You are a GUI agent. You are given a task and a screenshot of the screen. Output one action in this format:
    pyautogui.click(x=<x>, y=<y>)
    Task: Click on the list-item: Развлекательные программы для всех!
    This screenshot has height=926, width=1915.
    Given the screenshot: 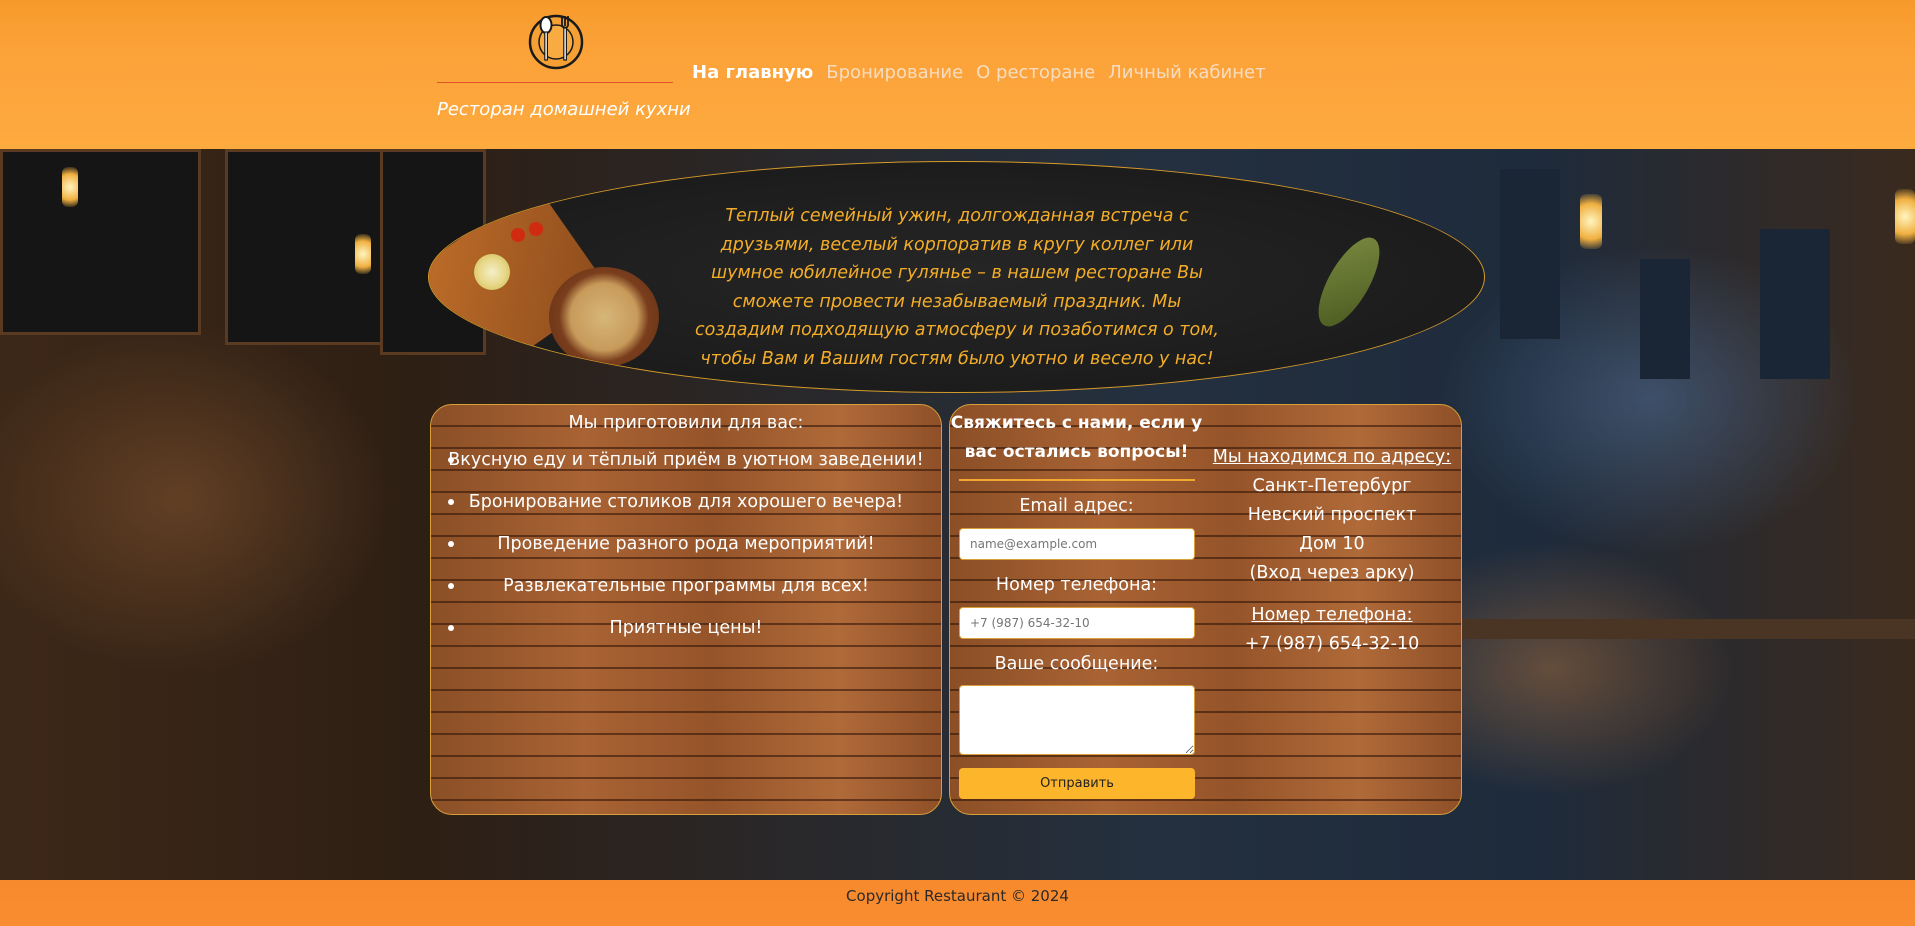 What is the action you would take?
    pyautogui.click(x=686, y=594)
    